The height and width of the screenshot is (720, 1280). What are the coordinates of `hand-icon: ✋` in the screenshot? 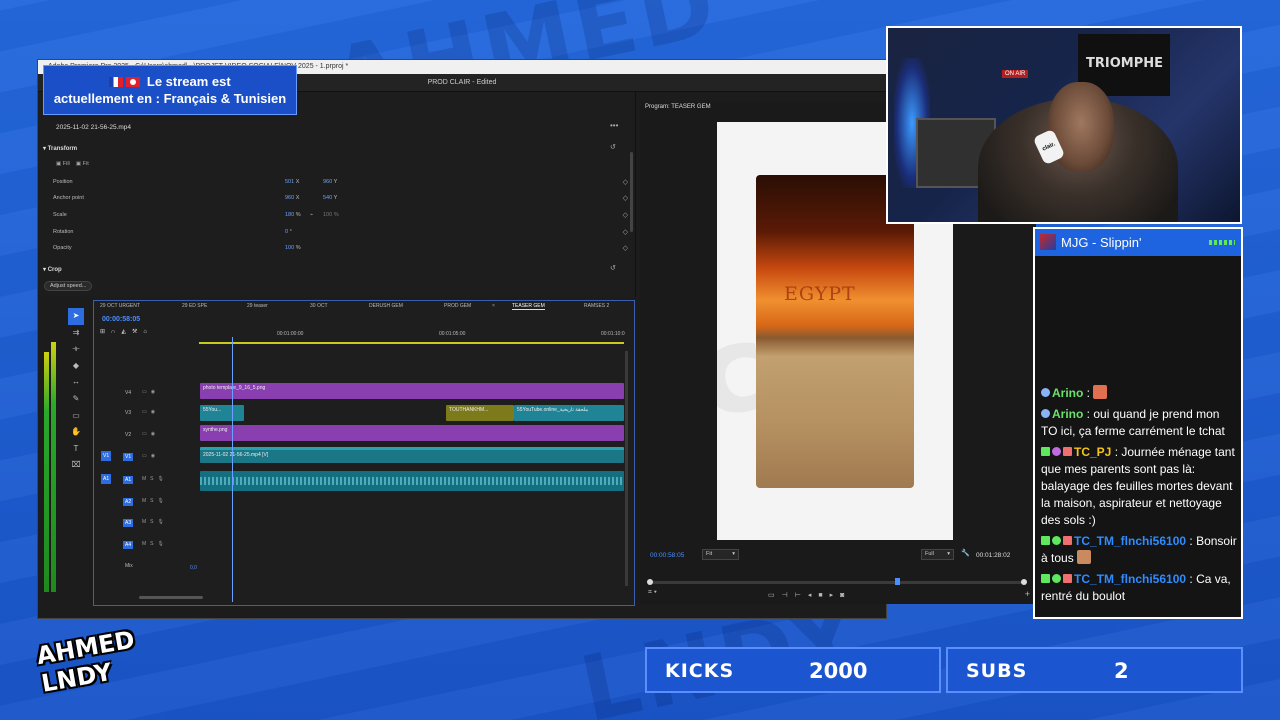 It's located at (76, 432).